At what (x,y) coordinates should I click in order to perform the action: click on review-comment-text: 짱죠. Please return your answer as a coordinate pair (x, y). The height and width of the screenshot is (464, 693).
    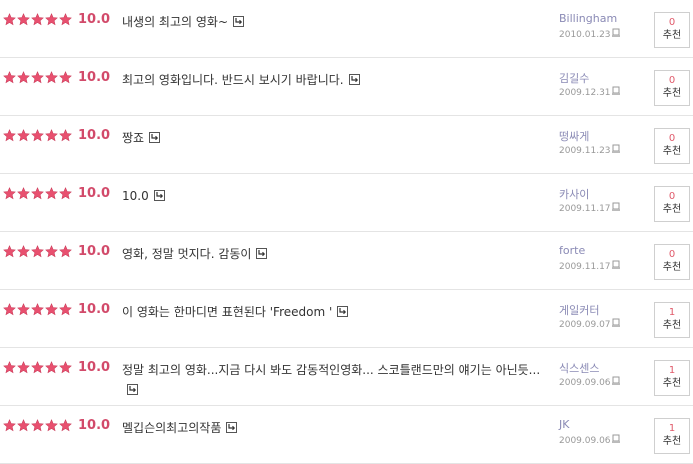
    Looking at the image, I should click on (133, 138).